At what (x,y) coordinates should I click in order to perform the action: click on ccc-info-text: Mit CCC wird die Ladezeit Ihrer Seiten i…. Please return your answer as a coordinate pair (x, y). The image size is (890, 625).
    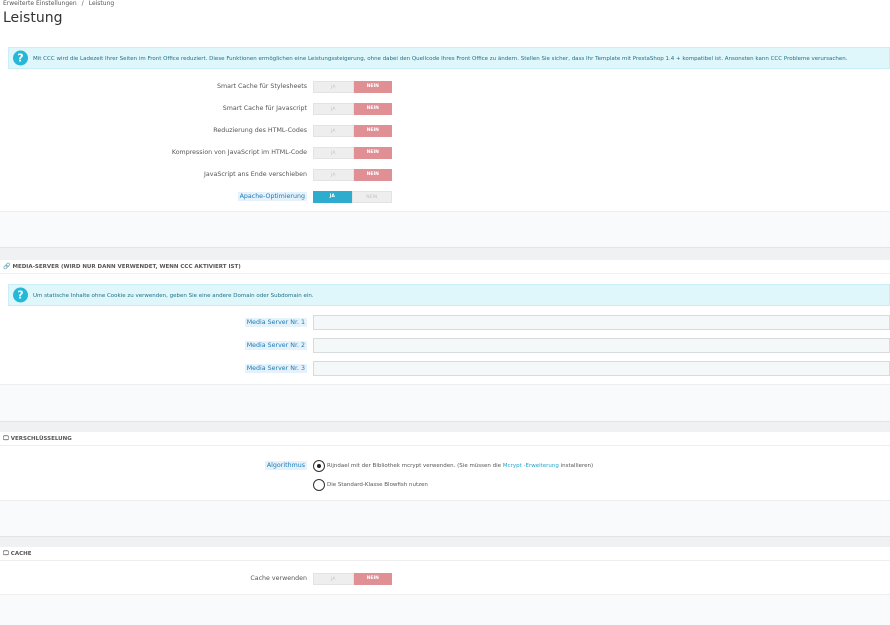
    Looking at the image, I should click on (440, 59).